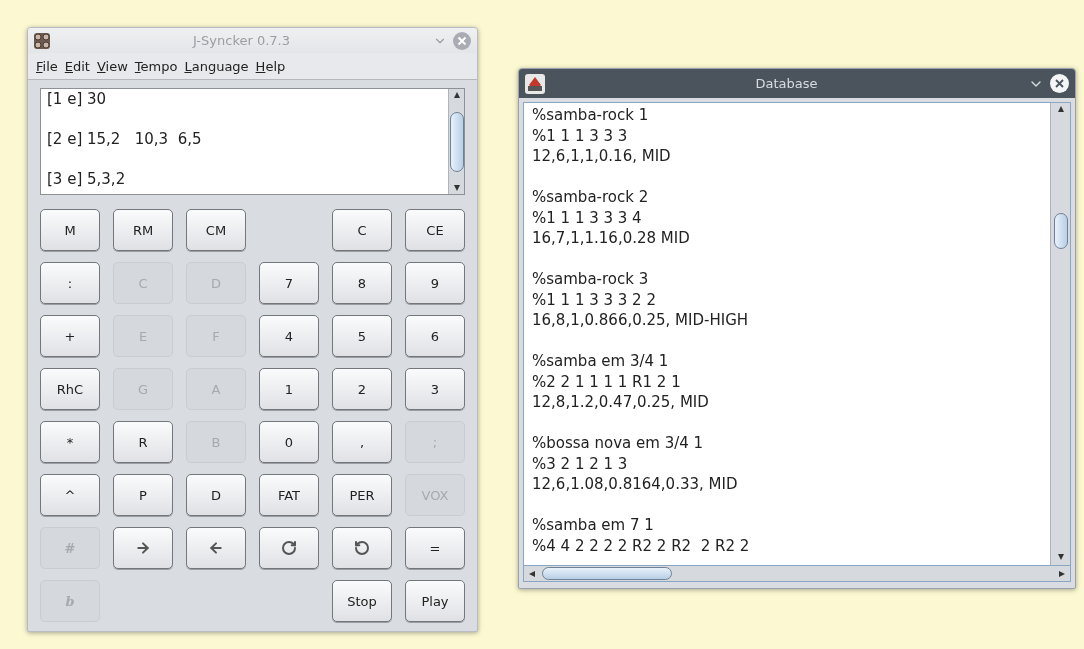  Describe the element at coordinates (125, 139) in the screenshot. I see `display-line: [2 e] 15,2 10,3 6,5` at that location.